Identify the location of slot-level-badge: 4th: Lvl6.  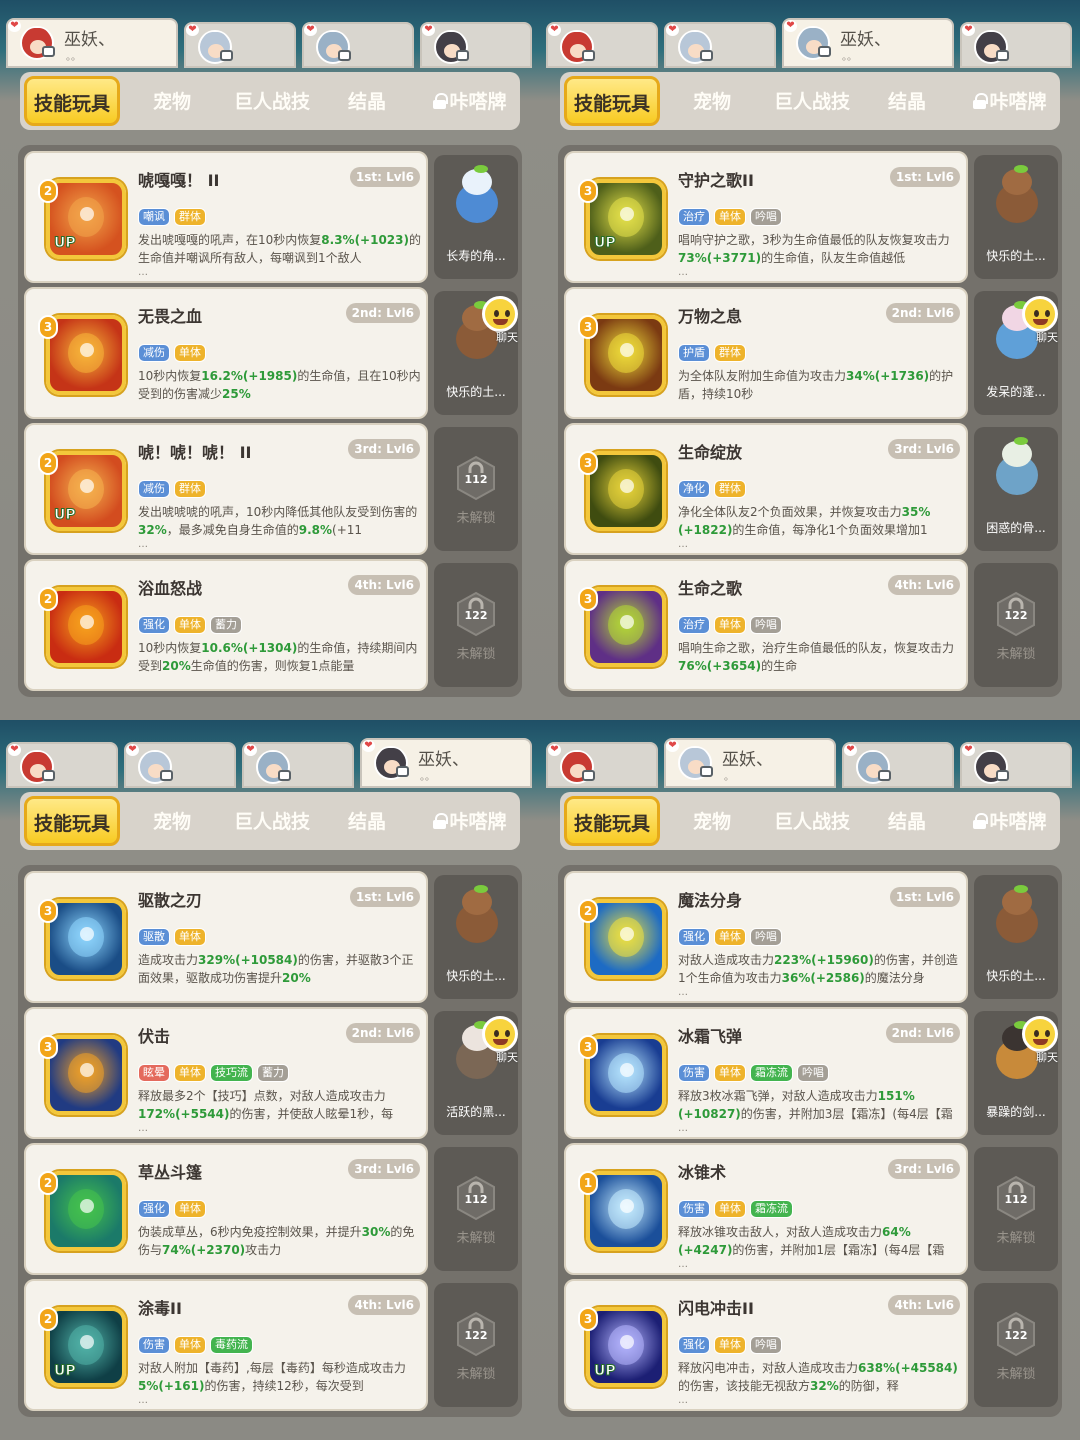
(924, 1305).